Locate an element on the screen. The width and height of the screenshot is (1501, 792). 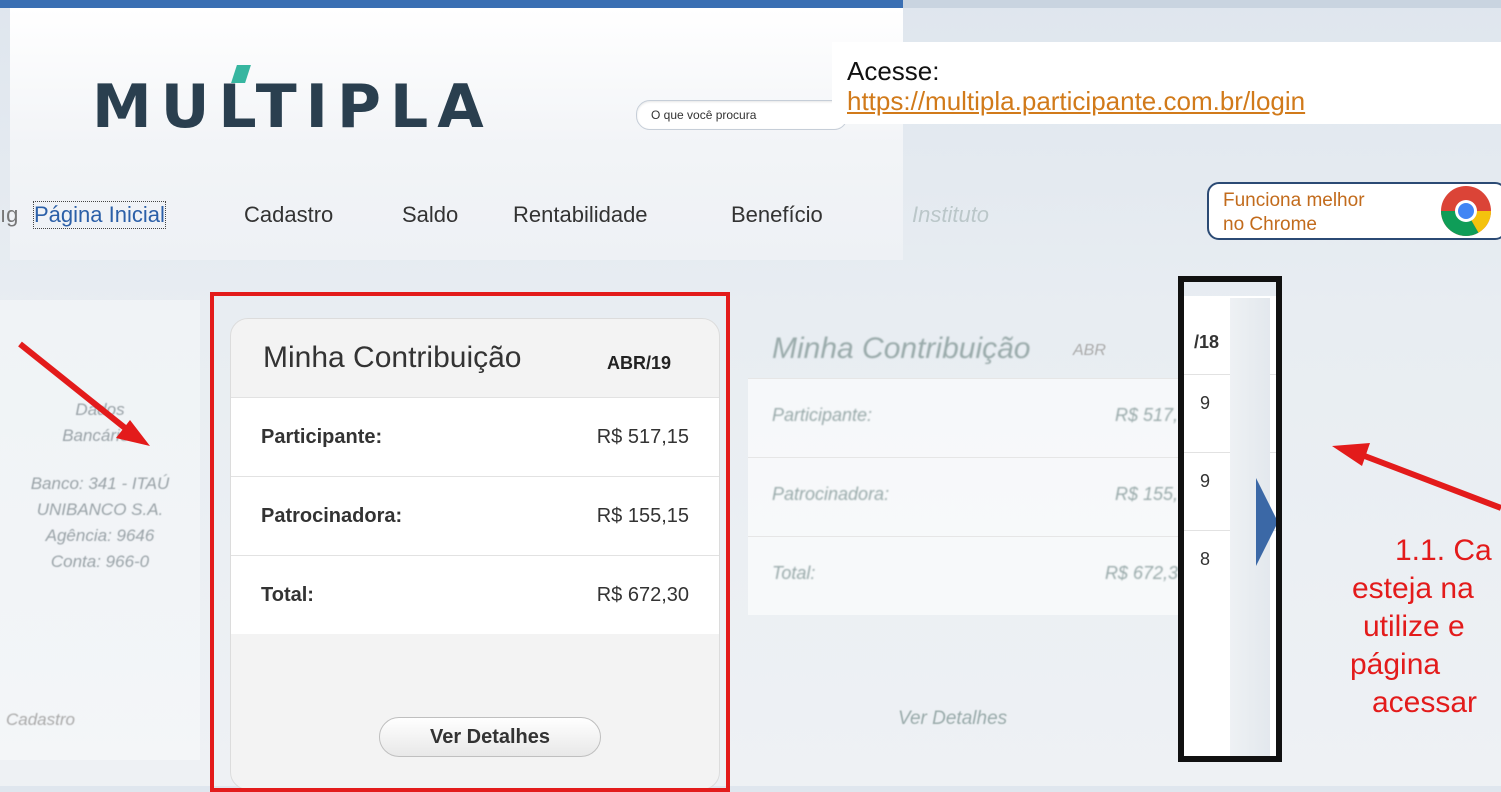
bank-title-1: Dados is located at coordinates (100, 409).